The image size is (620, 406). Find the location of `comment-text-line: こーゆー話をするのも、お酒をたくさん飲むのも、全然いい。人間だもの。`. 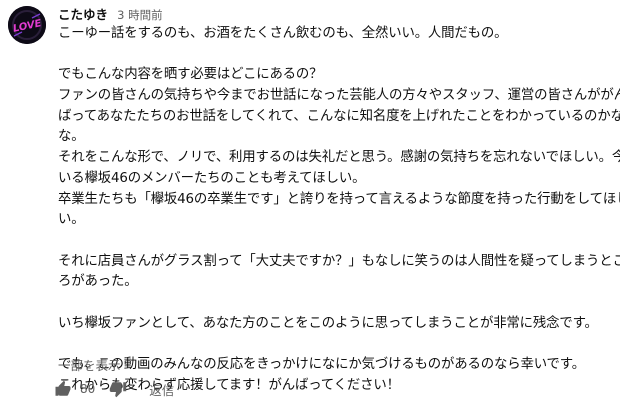

comment-text-line: こーゆー話をするのも、お酒をたくさん飲むのも、全然いい。人間だもの。 is located at coordinates (283, 33).